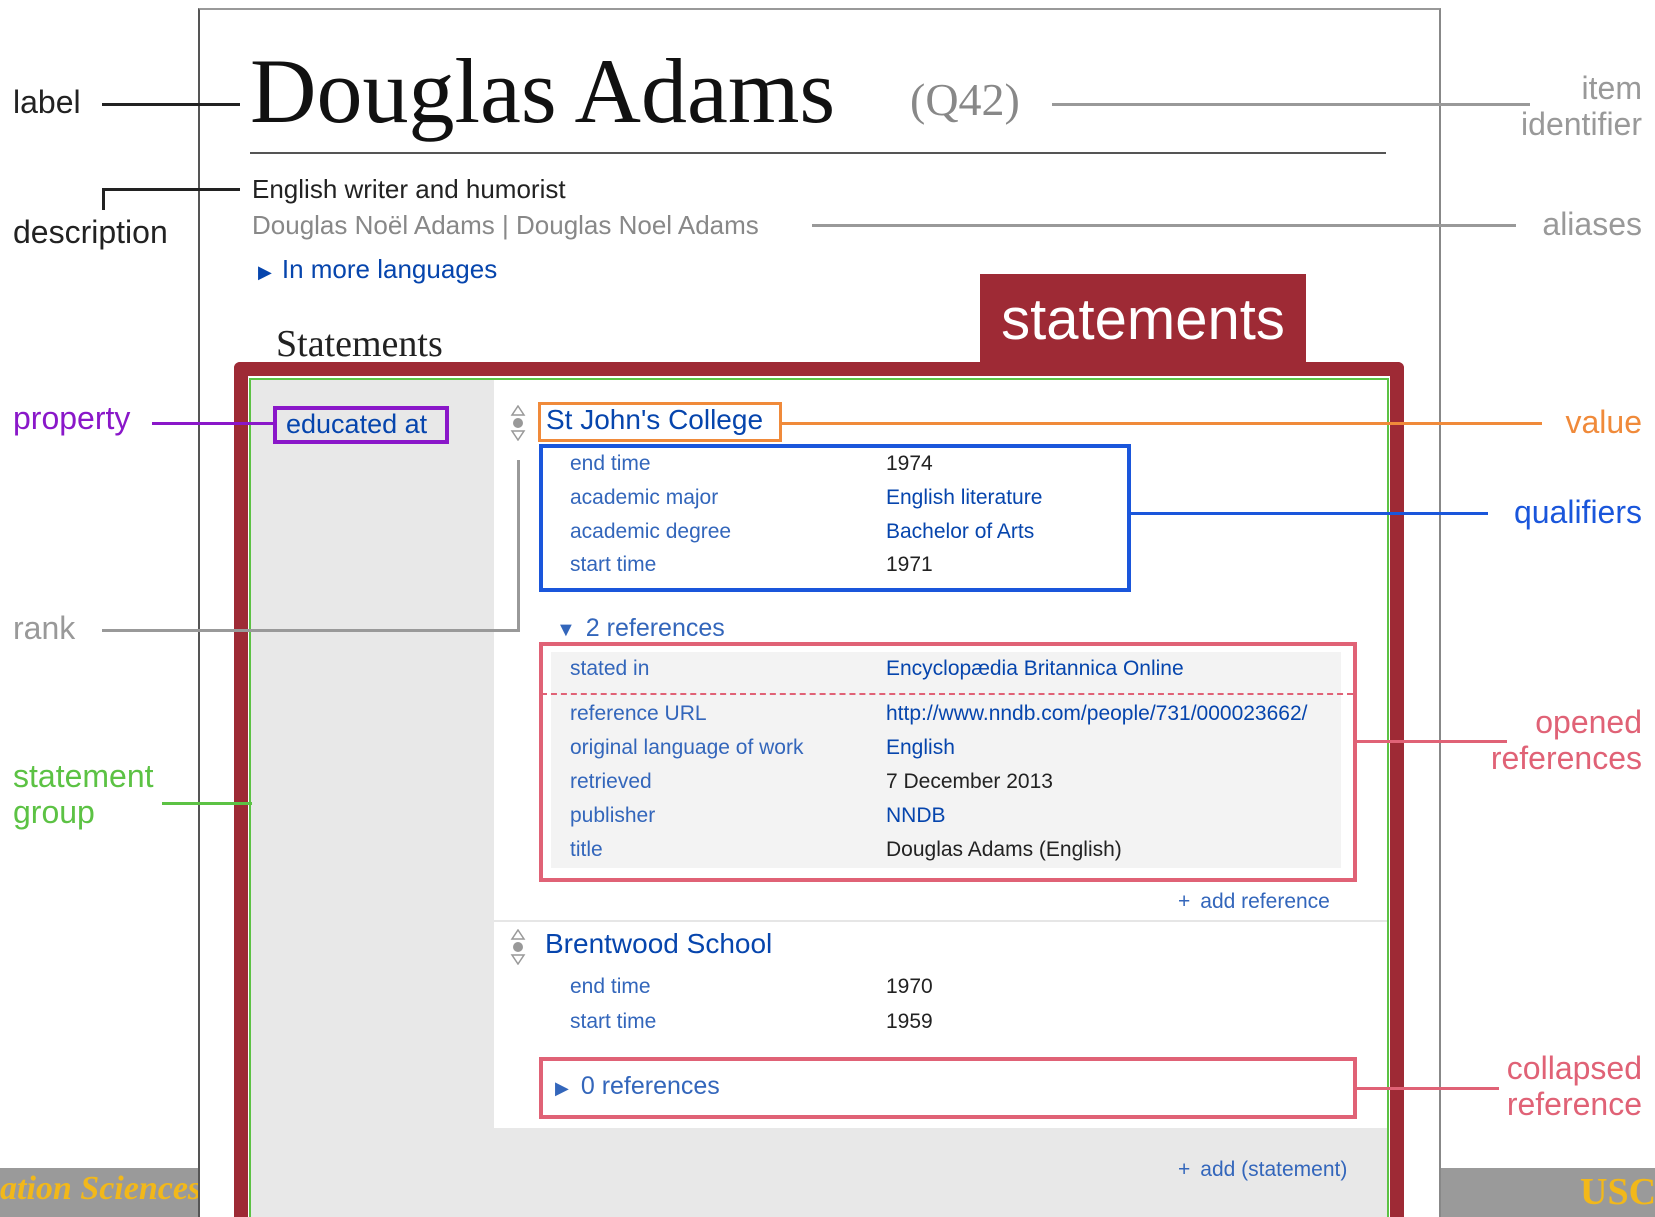 The width and height of the screenshot is (1655, 1217). I want to click on reference-property: reference URL, so click(638, 714).